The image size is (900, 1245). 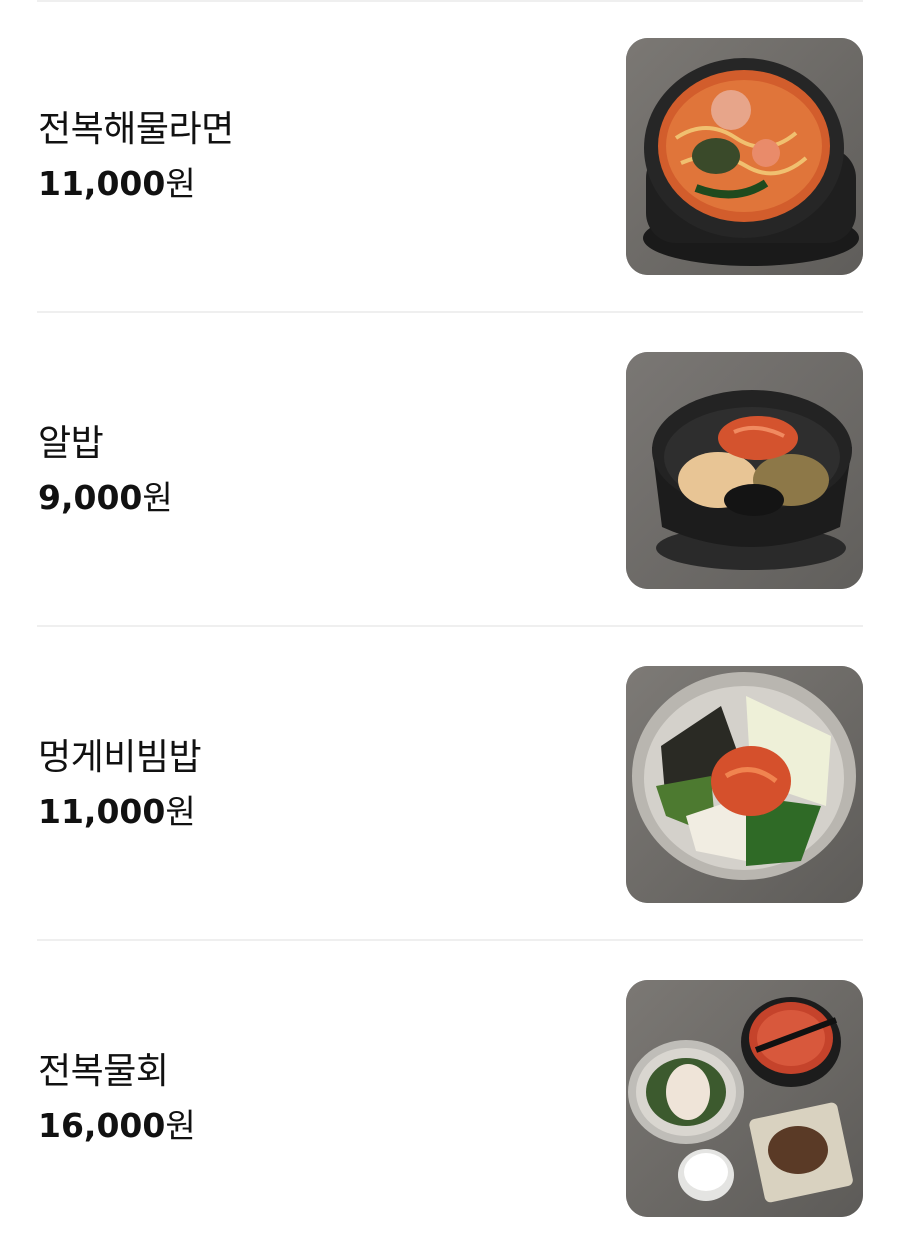 What do you see at coordinates (102, 1125) in the screenshot?
I see `price-value: 16,000` at bounding box center [102, 1125].